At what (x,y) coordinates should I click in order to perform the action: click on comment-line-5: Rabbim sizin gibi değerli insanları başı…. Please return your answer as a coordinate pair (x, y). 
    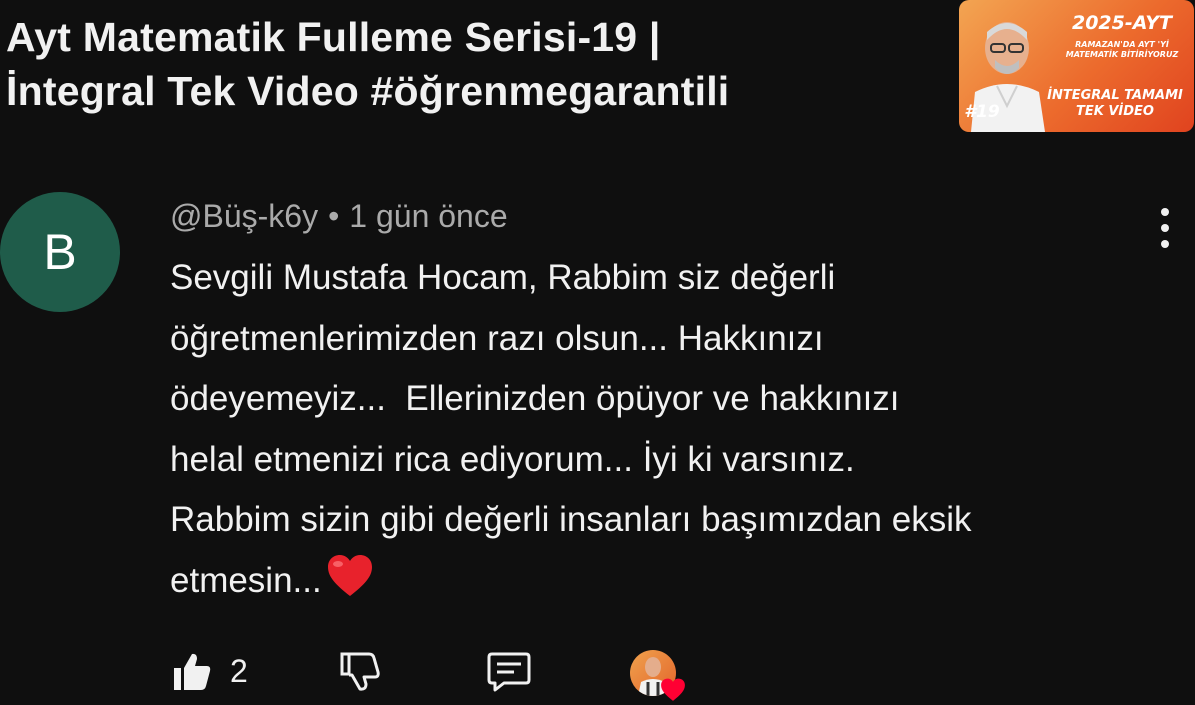
    Looking at the image, I should click on (571, 519).